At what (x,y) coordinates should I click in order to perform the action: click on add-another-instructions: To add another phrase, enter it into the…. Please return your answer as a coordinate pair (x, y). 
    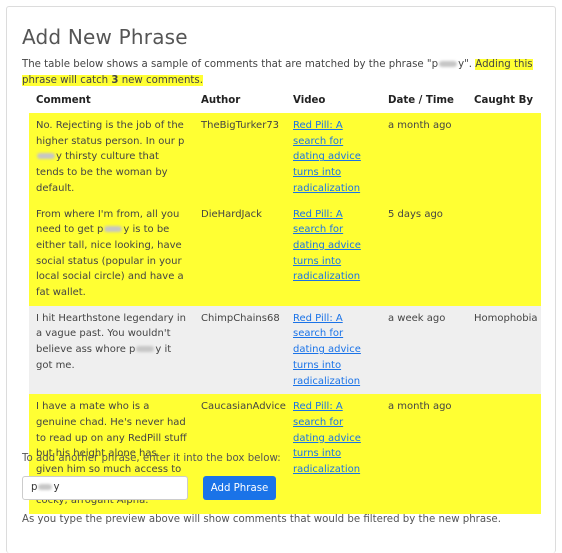
    Looking at the image, I should click on (151, 458).